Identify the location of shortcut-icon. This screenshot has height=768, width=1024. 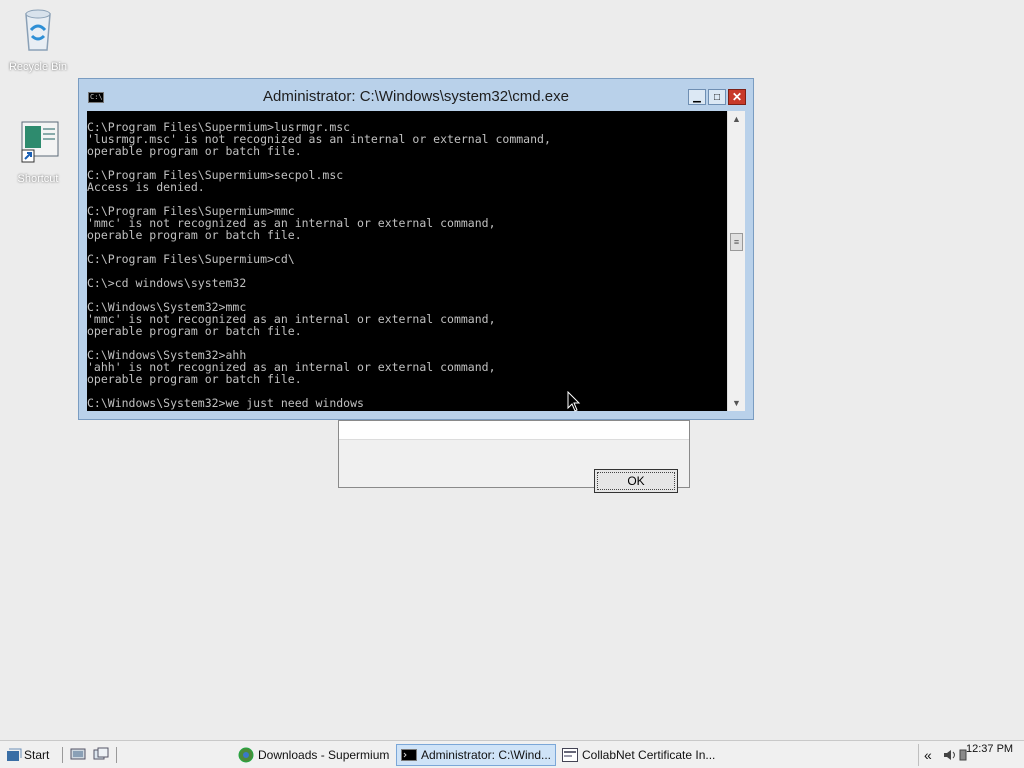
(40, 142).